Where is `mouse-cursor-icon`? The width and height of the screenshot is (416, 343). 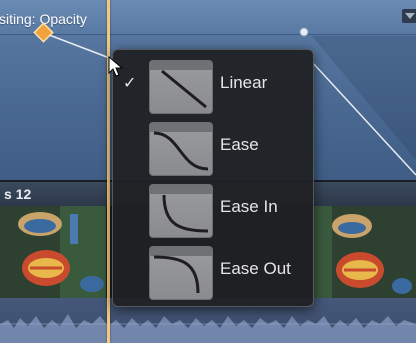
mouse-cursor-icon is located at coordinates (116, 66).